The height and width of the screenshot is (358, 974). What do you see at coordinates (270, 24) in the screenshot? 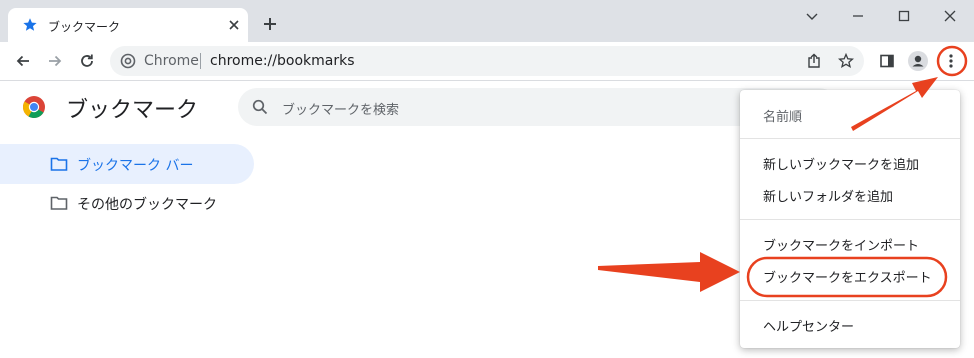
I see `new-tab-plus-icon` at bounding box center [270, 24].